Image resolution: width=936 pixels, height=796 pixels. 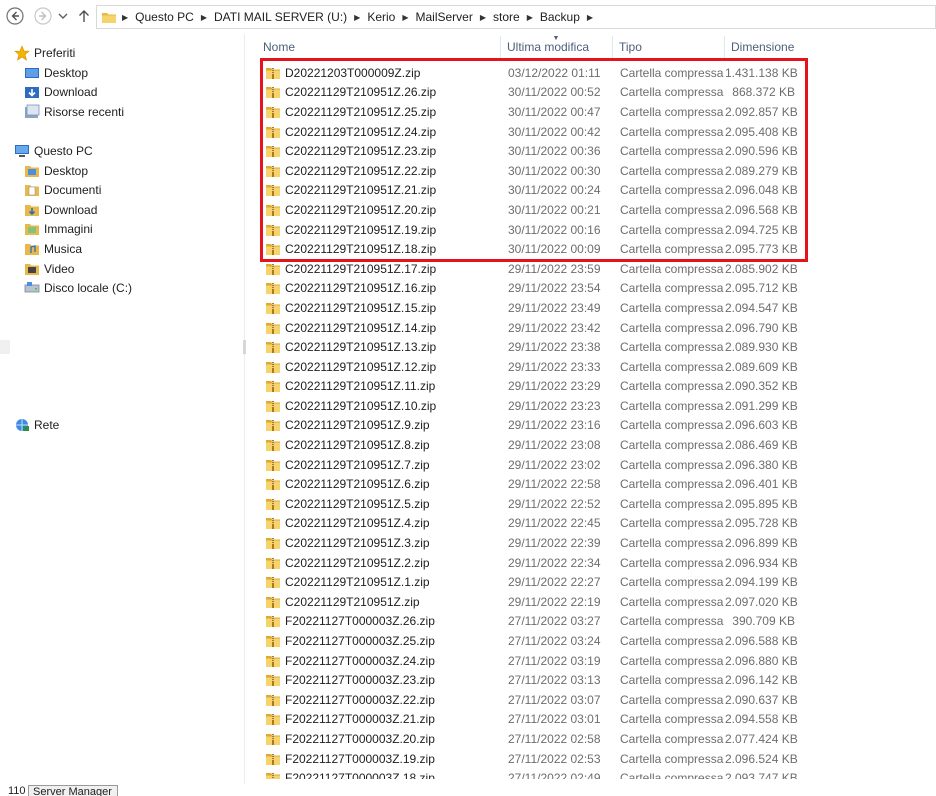 What do you see at coordinates (379, 602) in the screenshot?
I see `file-name-cell: C20221129T210951Z.zip` at bounding box center [379, 602].